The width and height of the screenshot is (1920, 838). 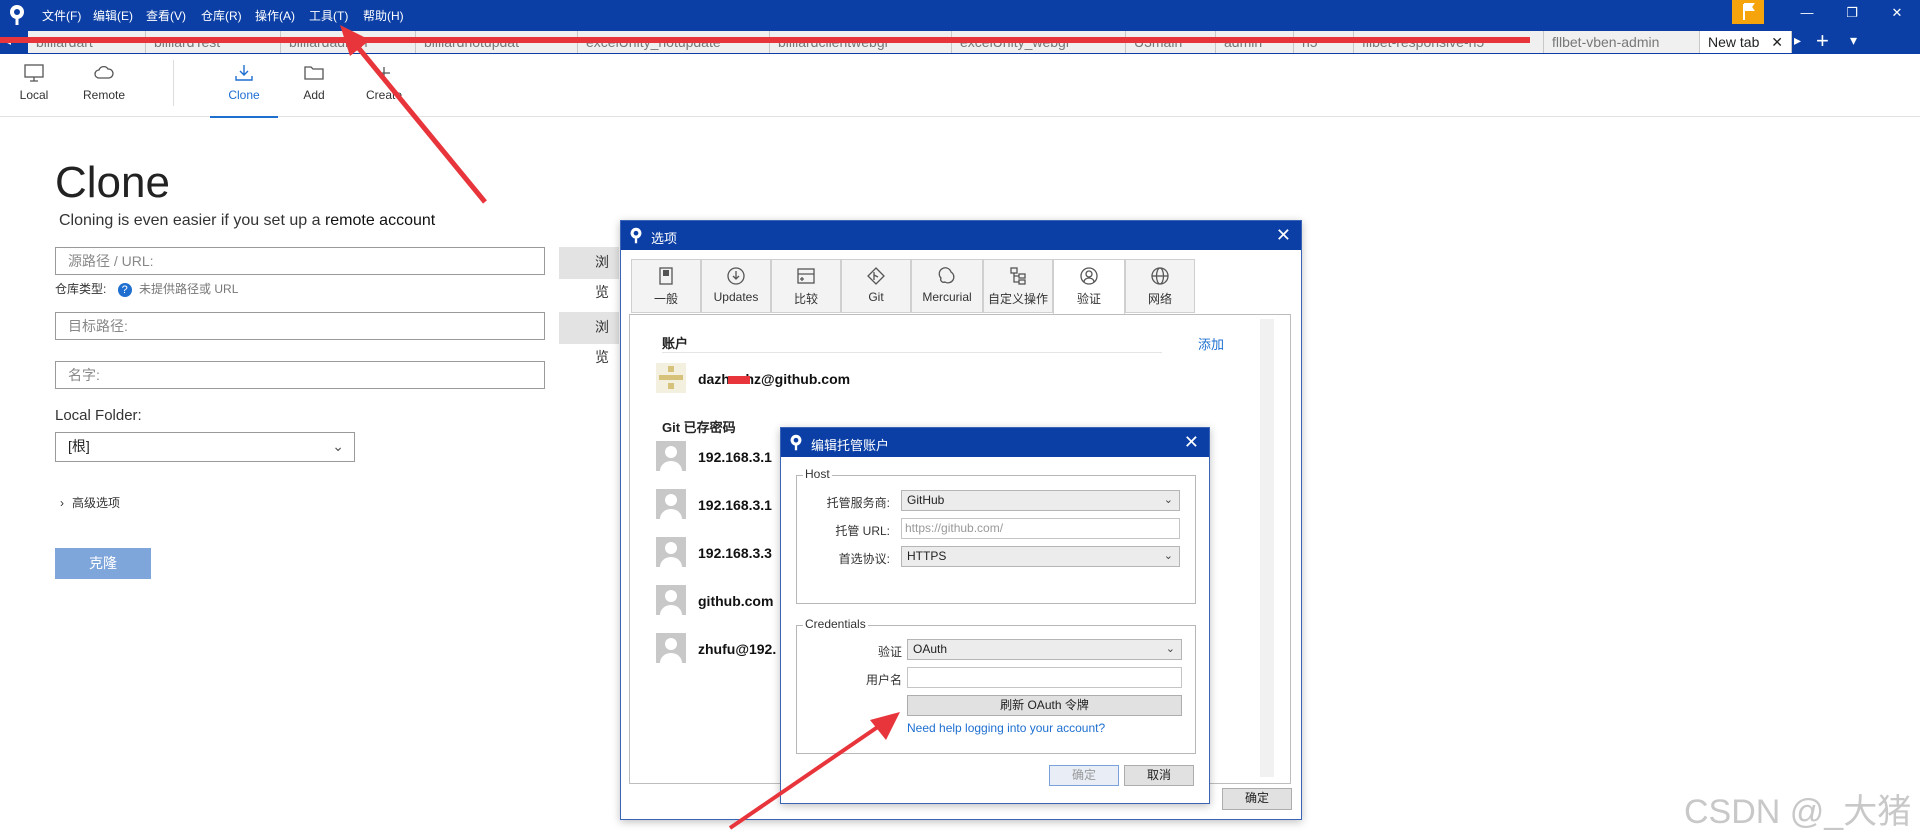 I want to click on local-label: Local, so click(x=34, y=95).